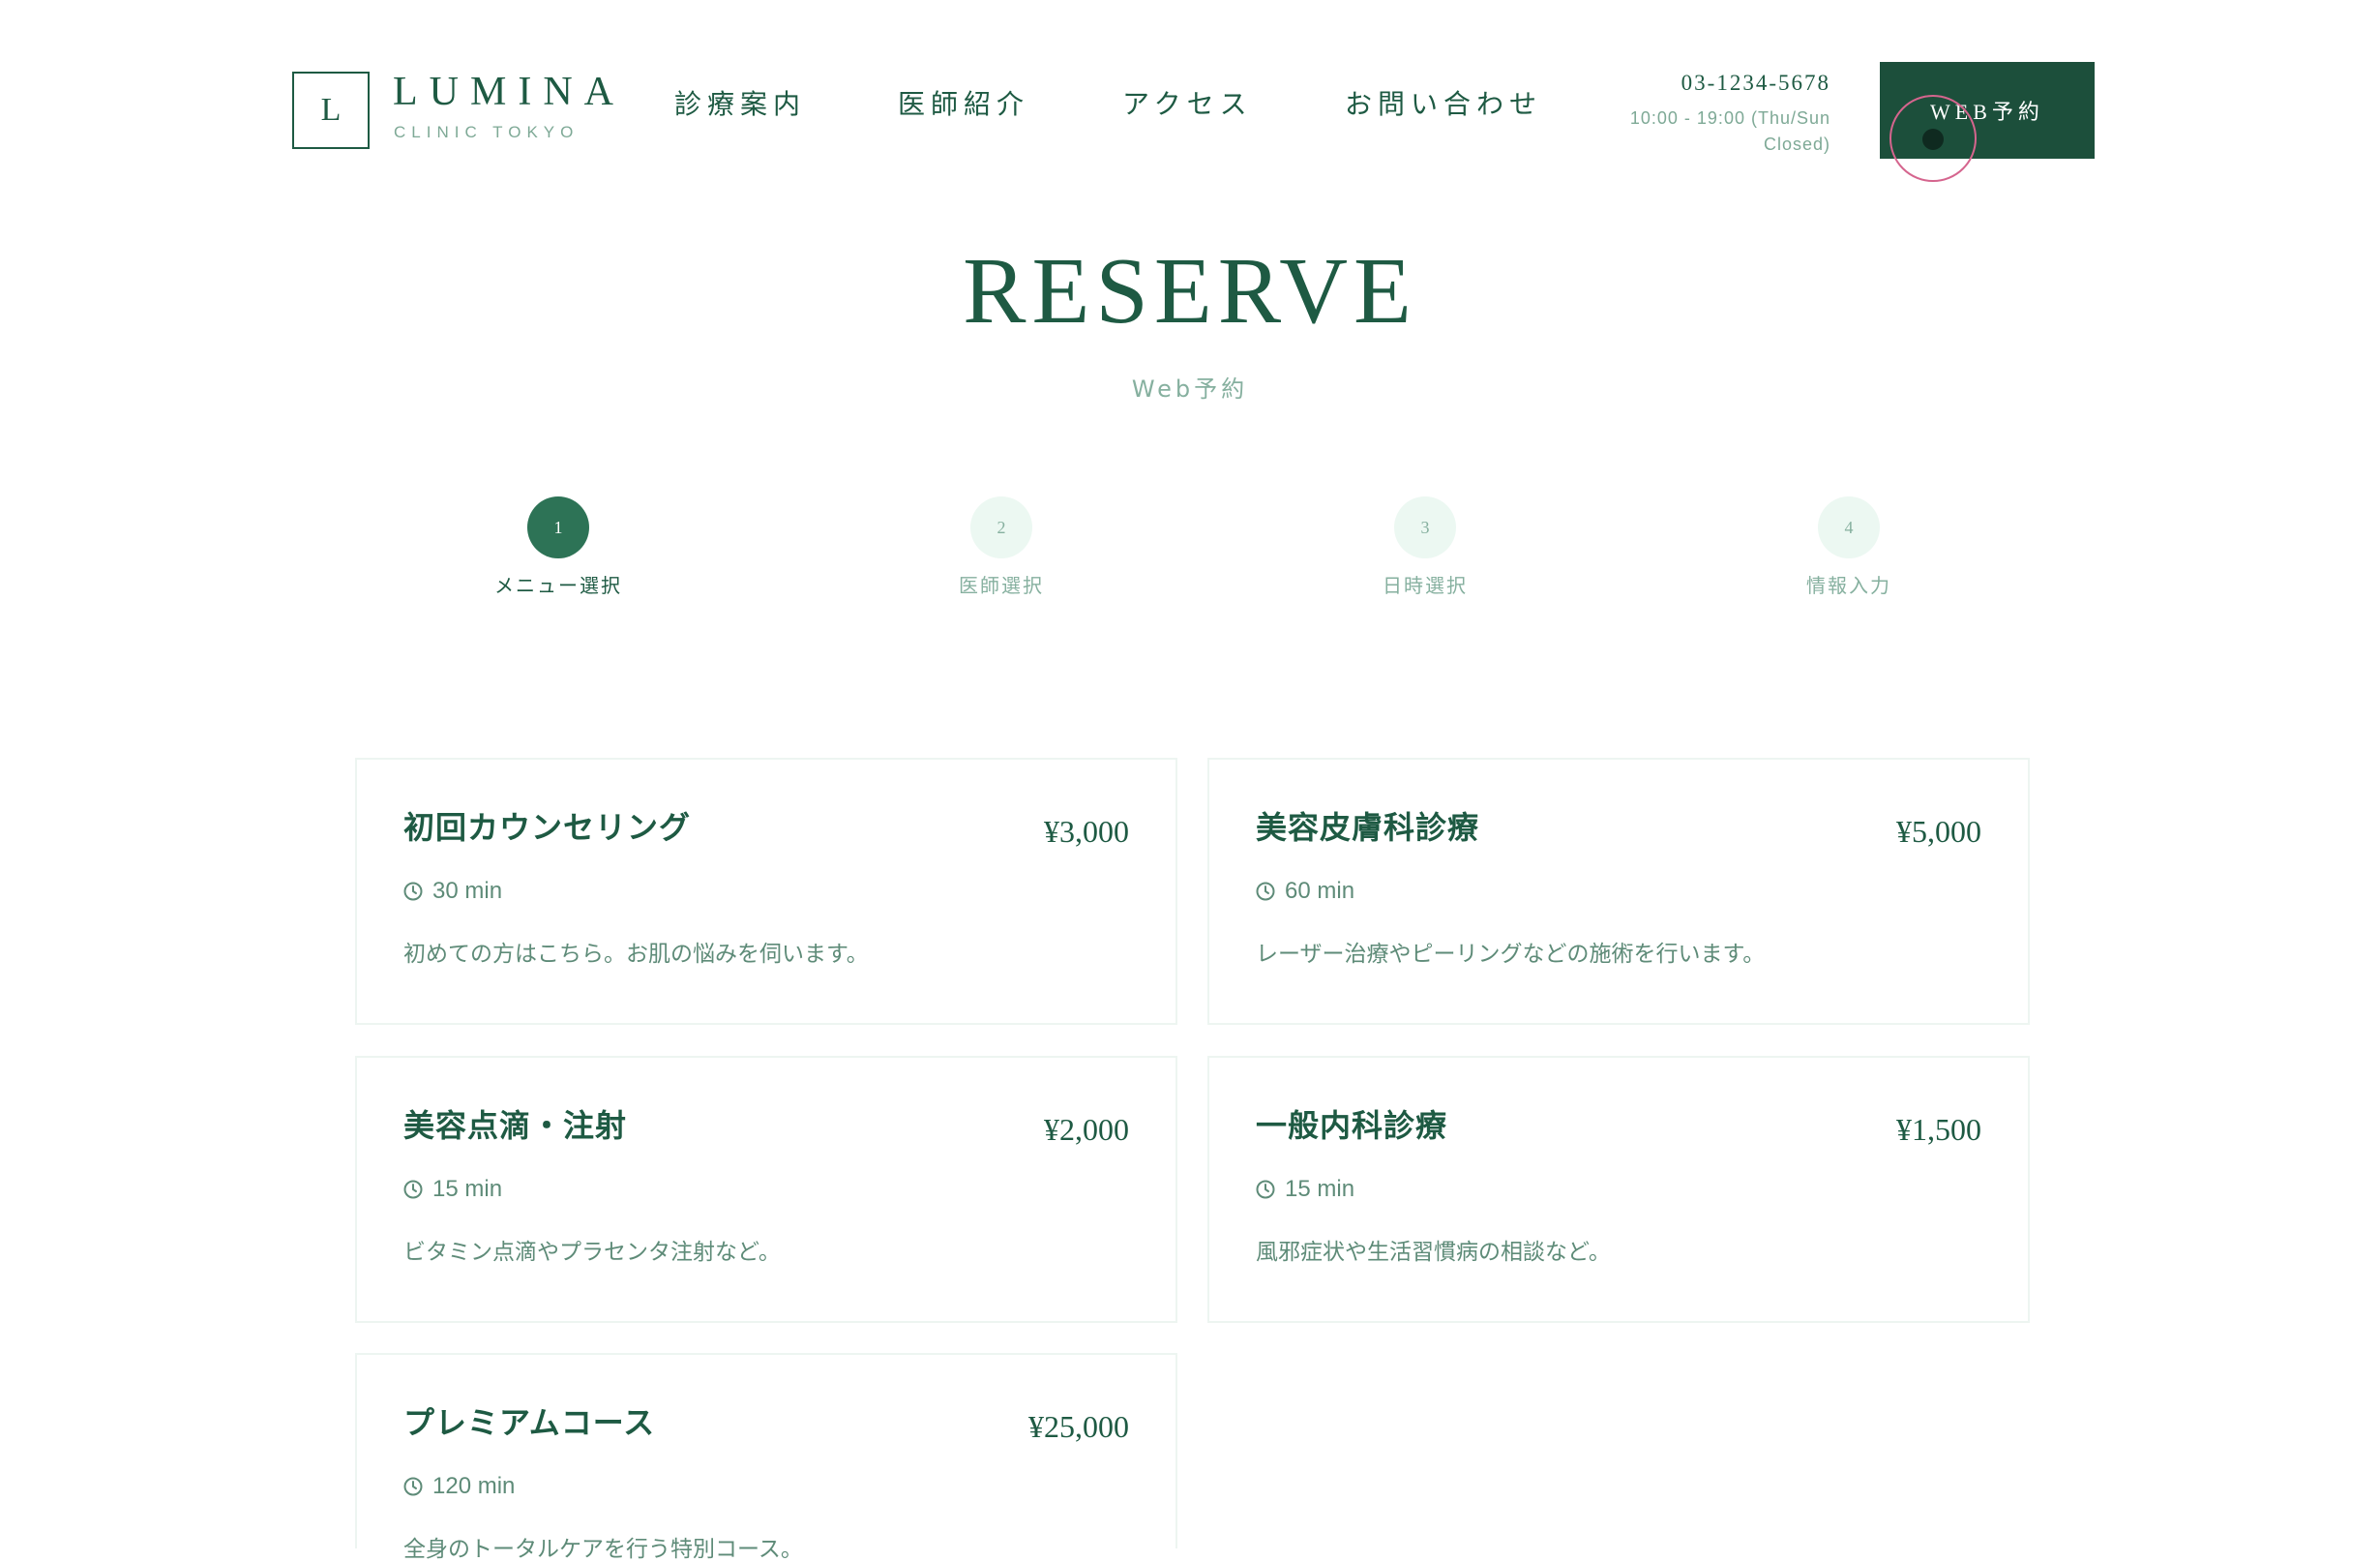  I want to click on logo-mark: L, so click(331, 111).